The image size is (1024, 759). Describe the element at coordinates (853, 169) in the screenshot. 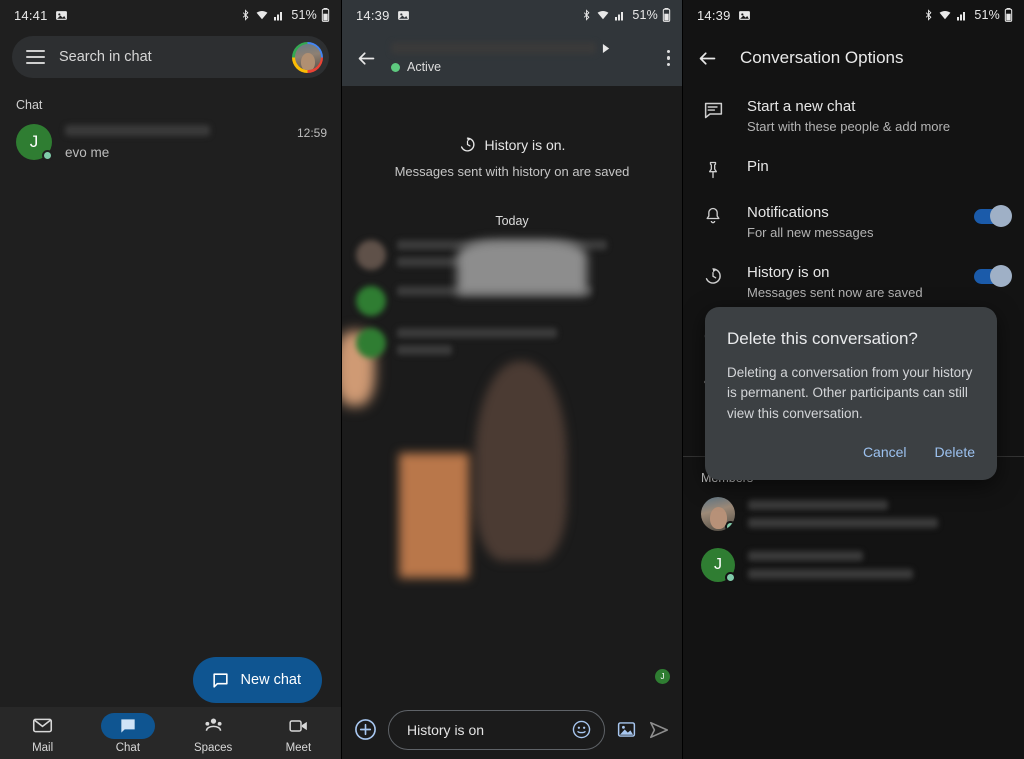

I see `option-pin: Pin` at that location.